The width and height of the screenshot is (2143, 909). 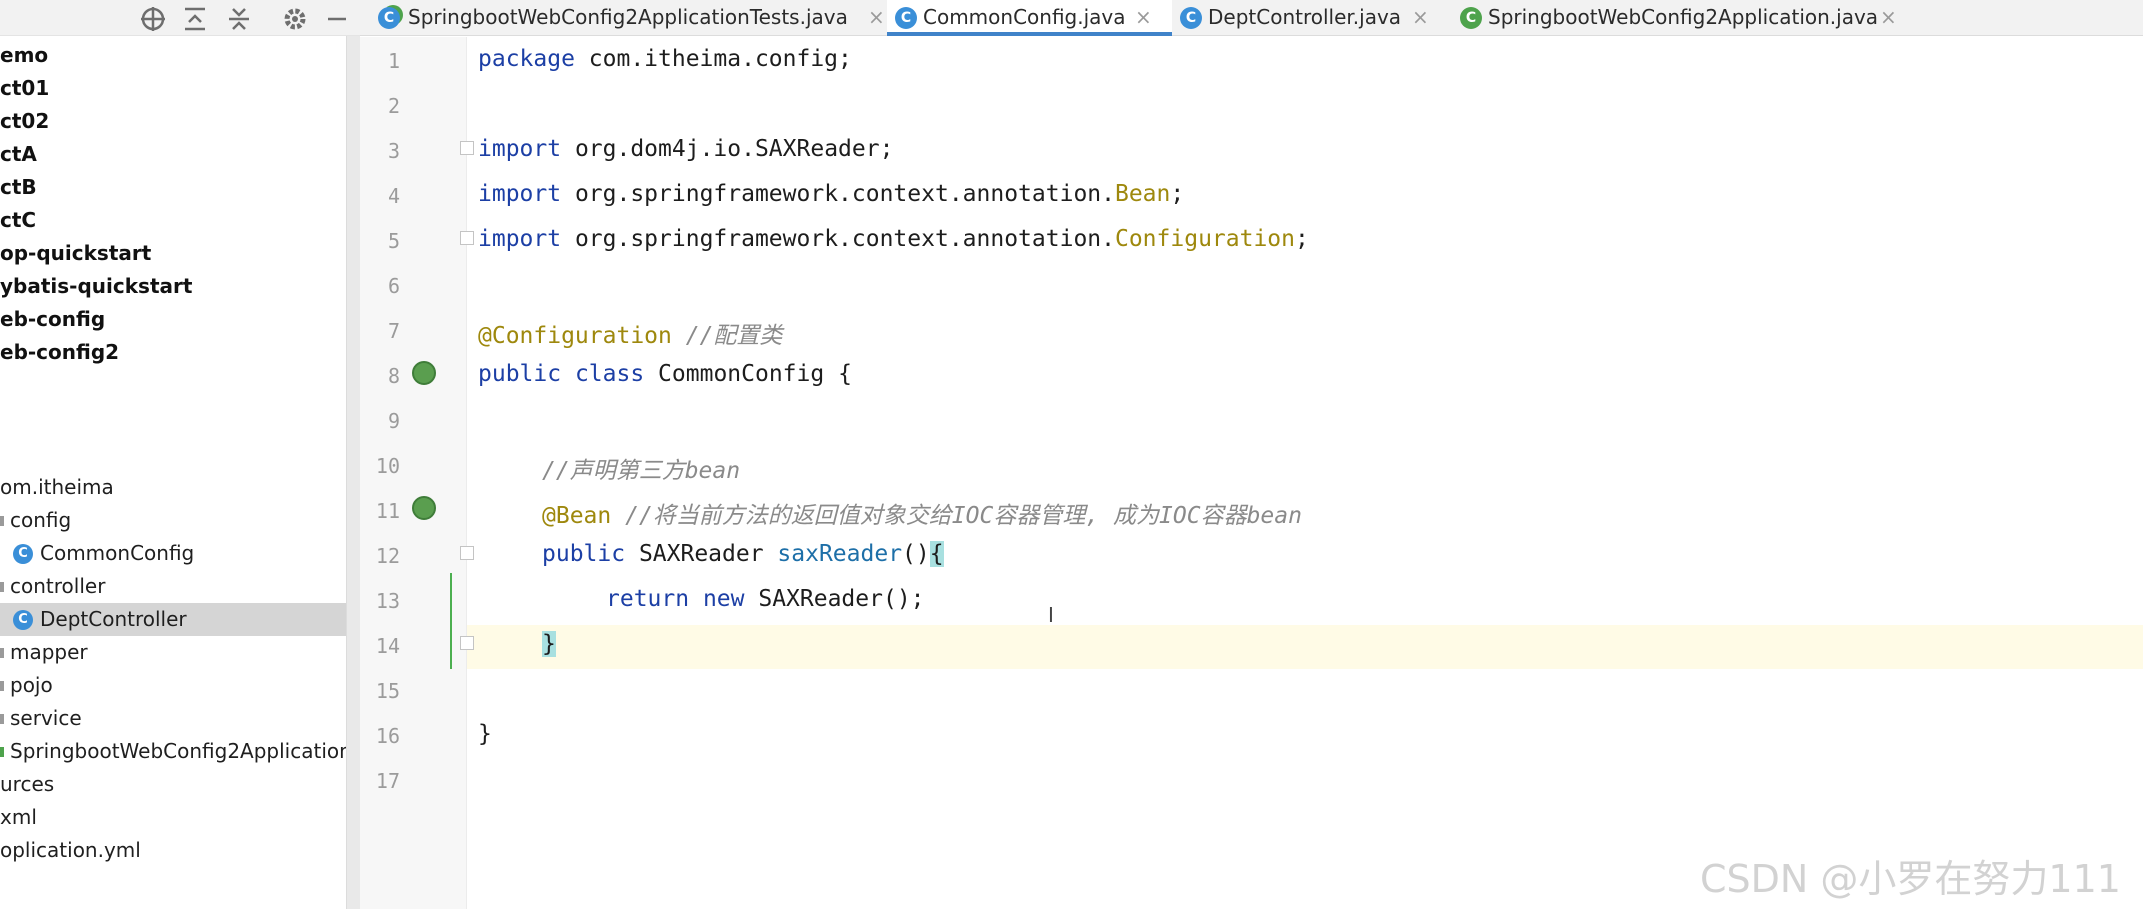 I want to click on code-line-7: @Configuration //配置类, so click(x=630, y=333).